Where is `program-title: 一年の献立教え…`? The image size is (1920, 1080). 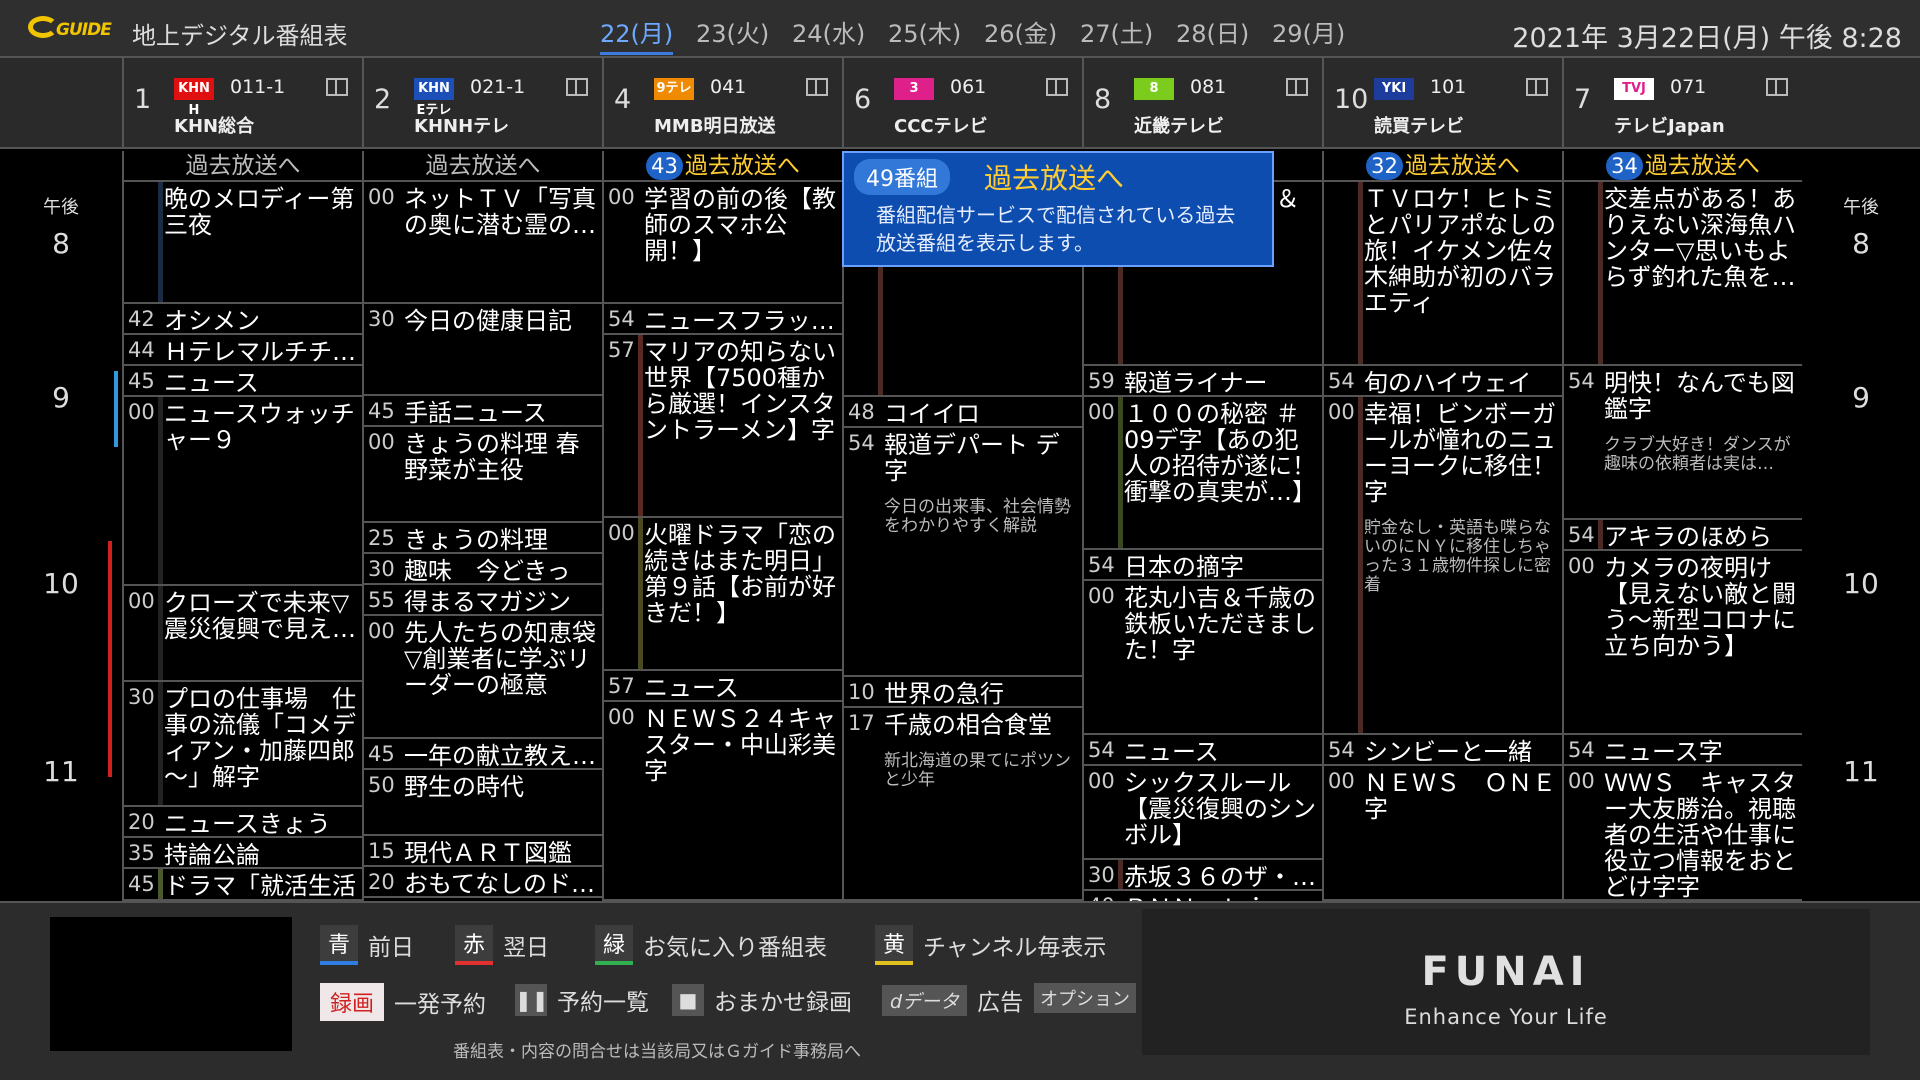 program-title: 一年の献立教え… is located at coordinates (500, 756).